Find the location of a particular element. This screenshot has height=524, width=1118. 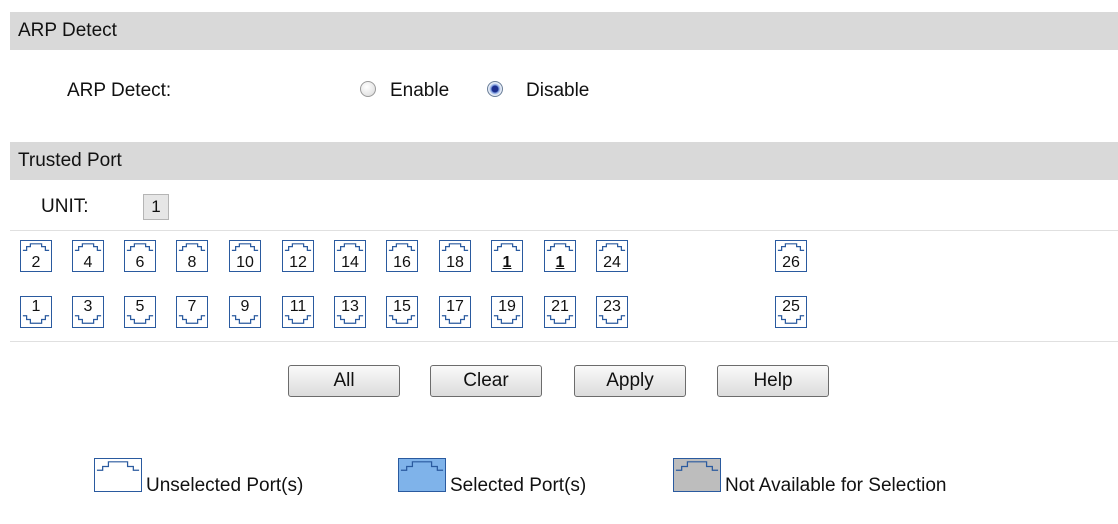

port-top-9: 1 is located at coordinates (507, 256).